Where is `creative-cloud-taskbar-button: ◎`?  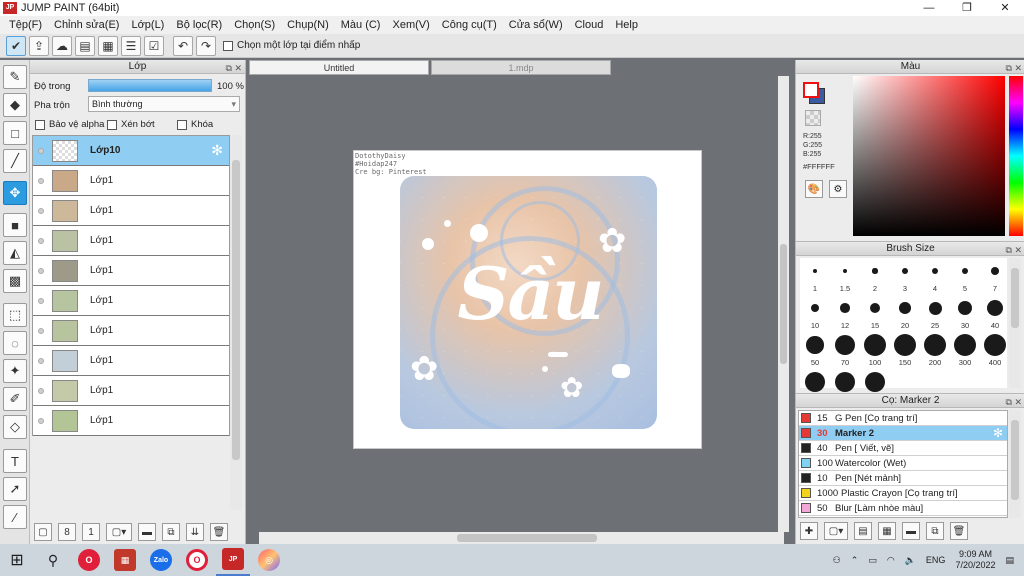
creative-cloud-taskbar-button: ◎ is located at coordinates (269, 560).